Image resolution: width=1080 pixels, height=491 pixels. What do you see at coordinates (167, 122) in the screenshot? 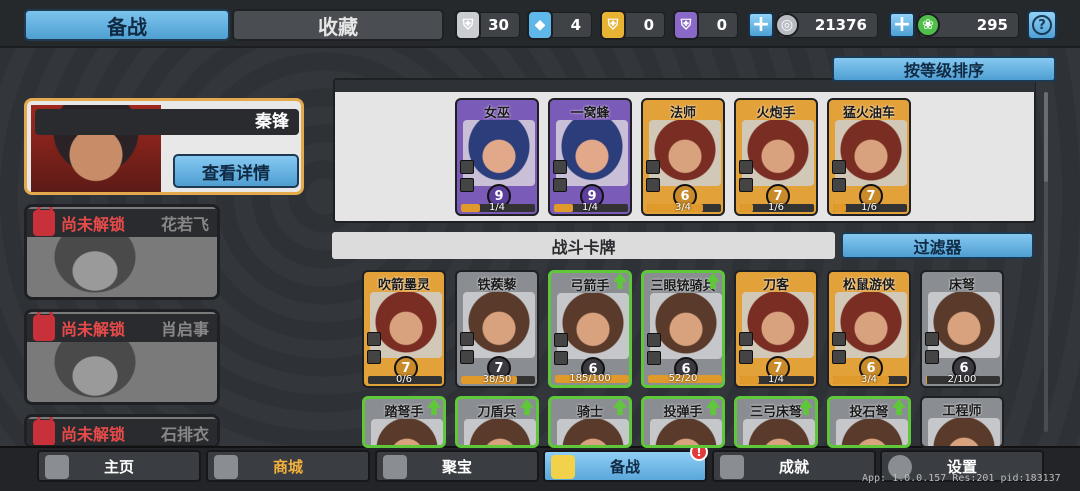
I see `hero-name: 秦锋` at bounding box center [167, 122].